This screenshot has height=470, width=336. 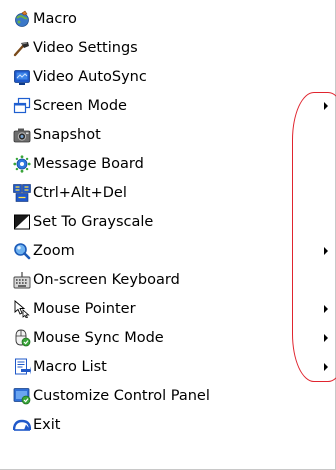 I want to click on customize-panel-icon, so click(x=22, y=396).